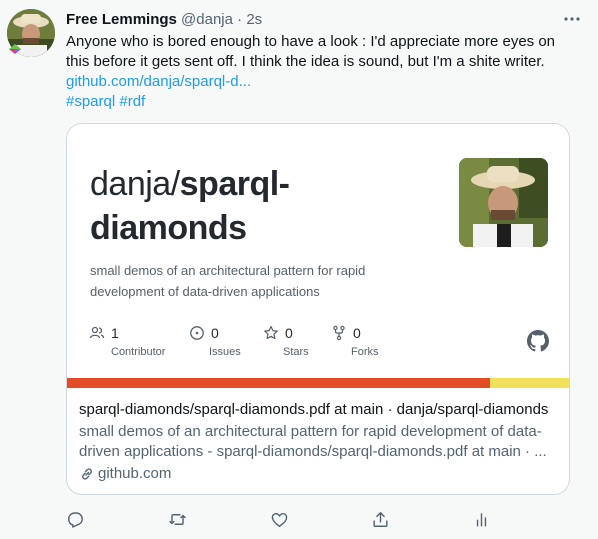  I want to click on stat-stars: 0 Stars, so click(286, 341).